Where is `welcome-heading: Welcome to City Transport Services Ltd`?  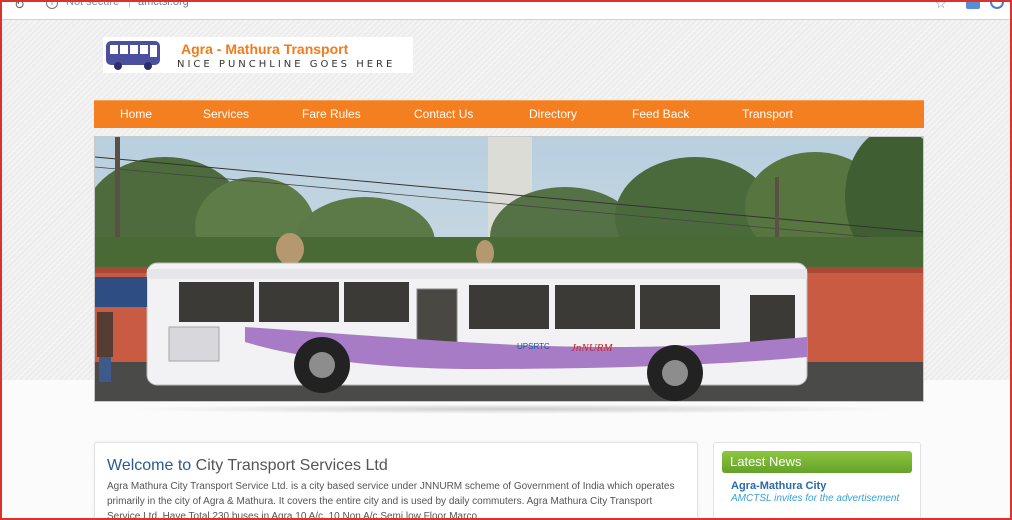
welcome-heading: Welcome to City Transport Services Ltd is located at coordinates (247, 466).